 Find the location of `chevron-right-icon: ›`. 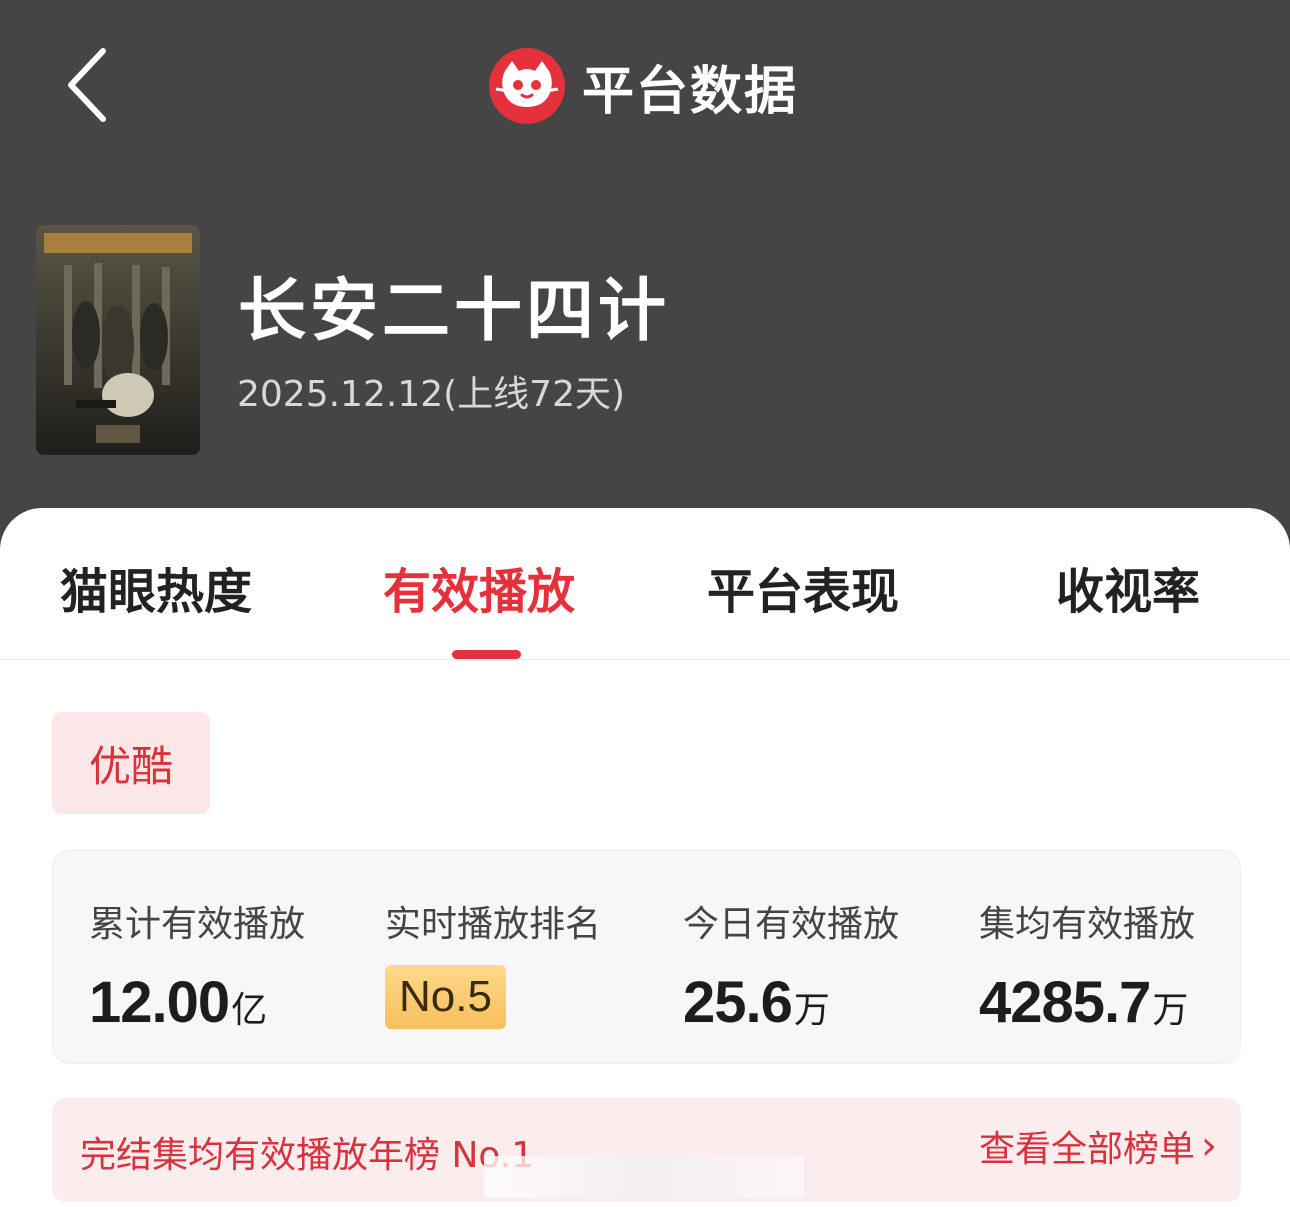

chevron-right-icon: › is located at coordinates (1209, 1146).